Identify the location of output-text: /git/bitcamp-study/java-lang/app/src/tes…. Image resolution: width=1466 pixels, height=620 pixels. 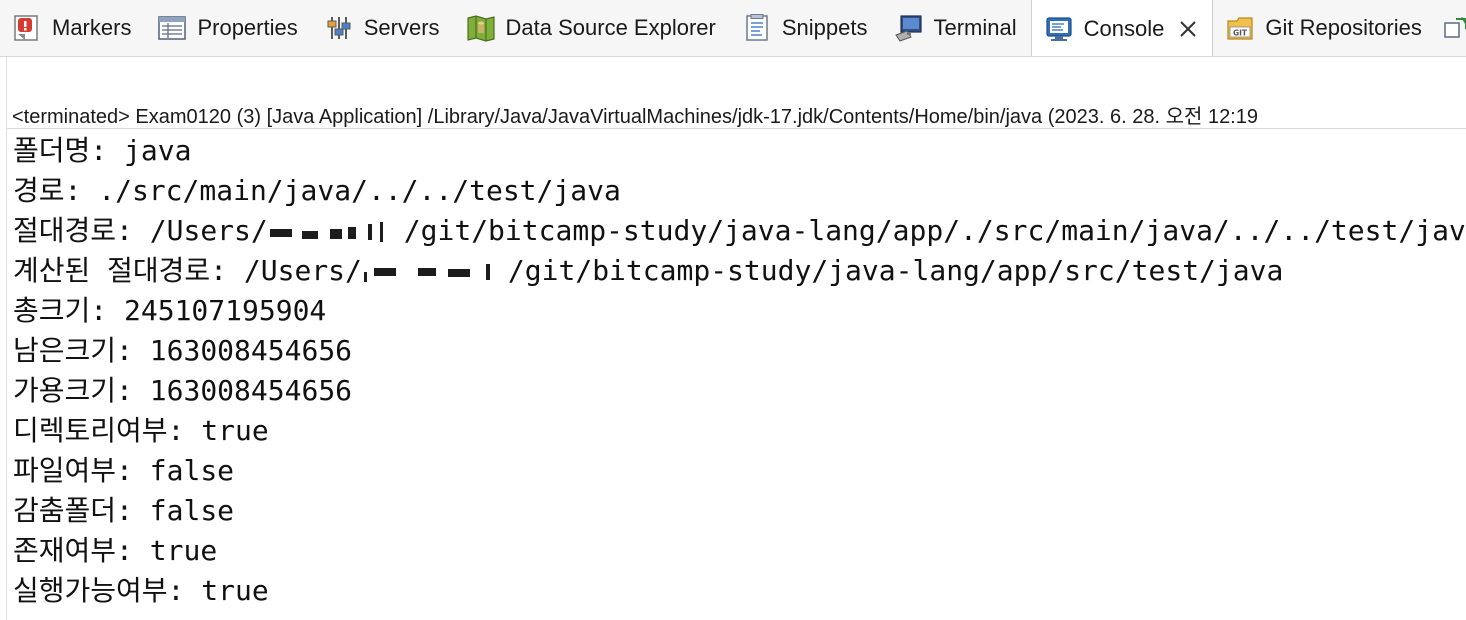
(895, 270).